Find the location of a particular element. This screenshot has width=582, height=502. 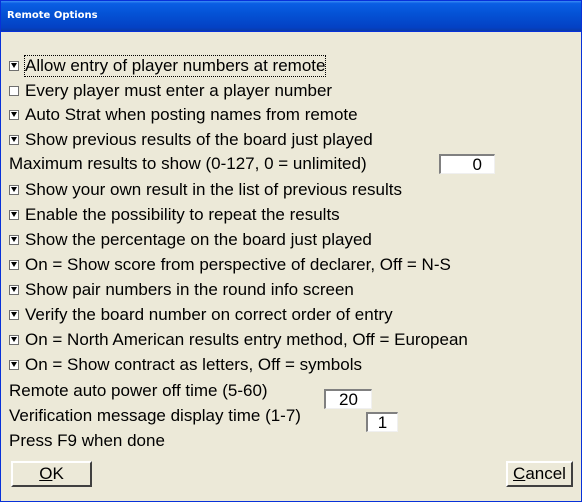

ok-mnemonic: O is located at coordinates (46, 473).